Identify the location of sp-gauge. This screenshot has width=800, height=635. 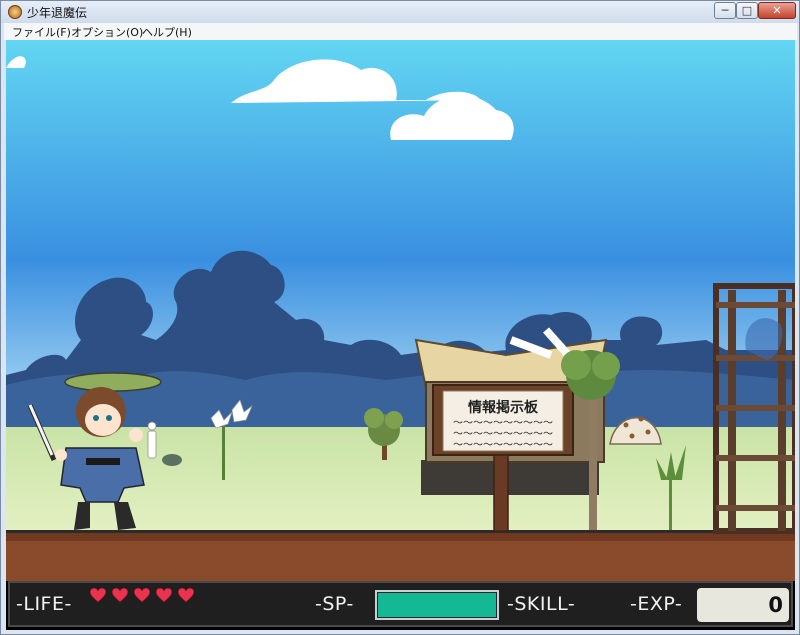
(437, 605).